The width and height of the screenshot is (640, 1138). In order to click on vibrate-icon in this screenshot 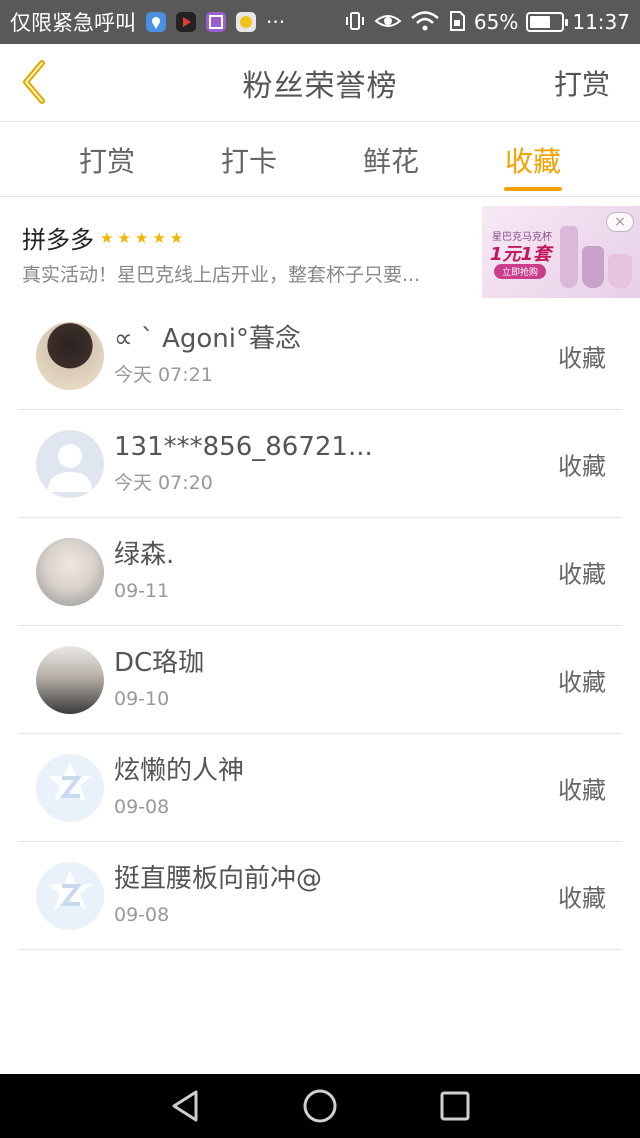, I will do `click(355, 22)`.